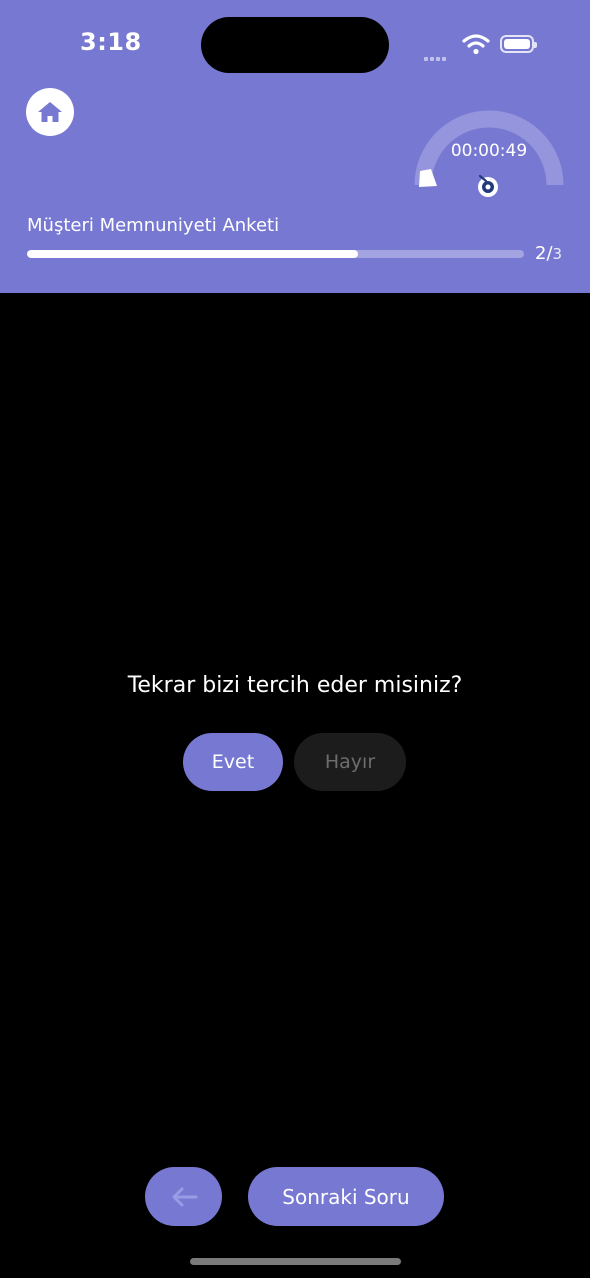  What do you see at coordinates (549, 253) in the screenshot?
I see `progress-count: 2/3` at bounding box center [549, 253].